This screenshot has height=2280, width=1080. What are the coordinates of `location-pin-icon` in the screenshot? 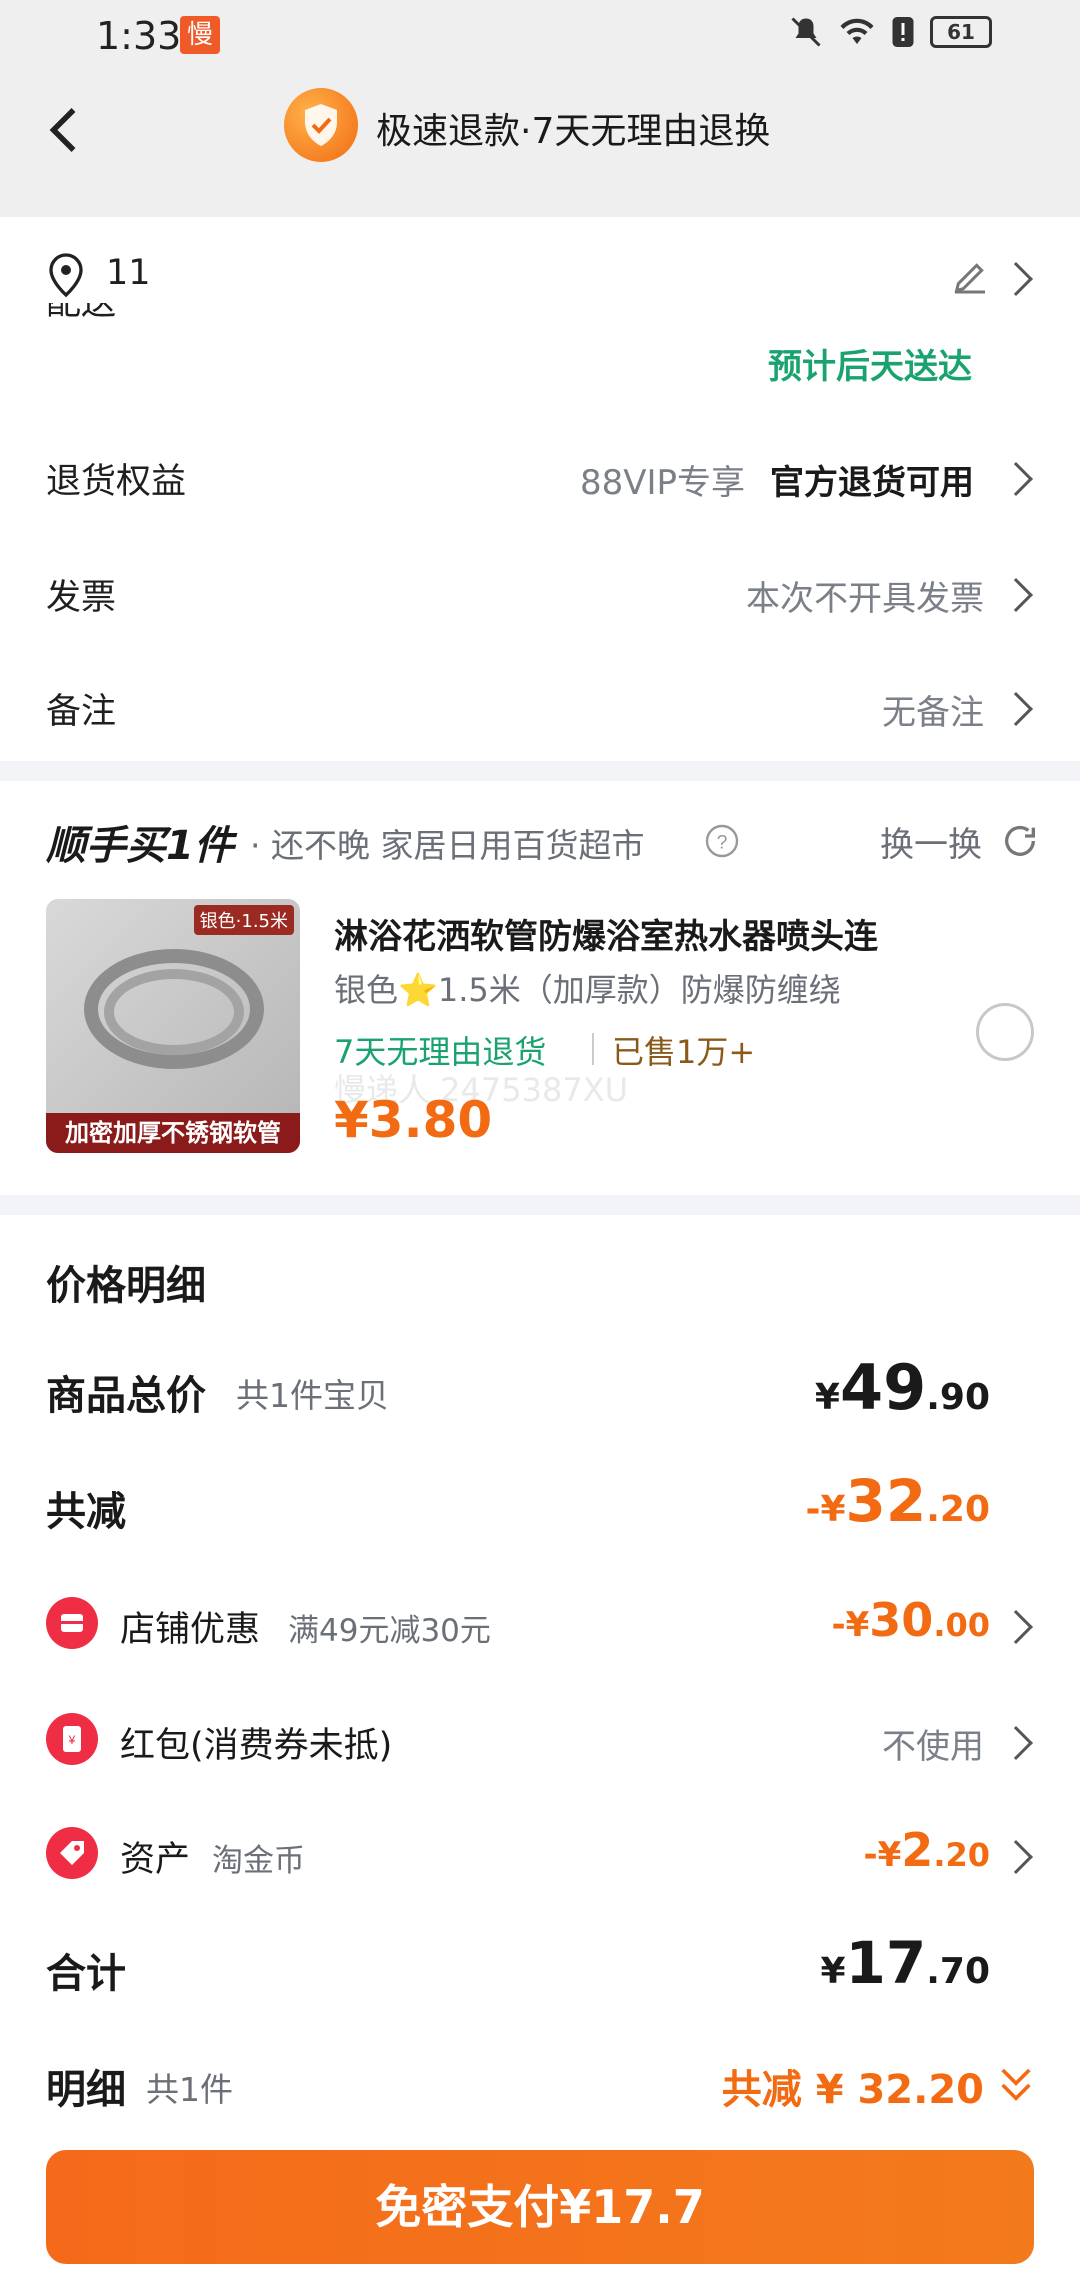 It's located at (66, 275).